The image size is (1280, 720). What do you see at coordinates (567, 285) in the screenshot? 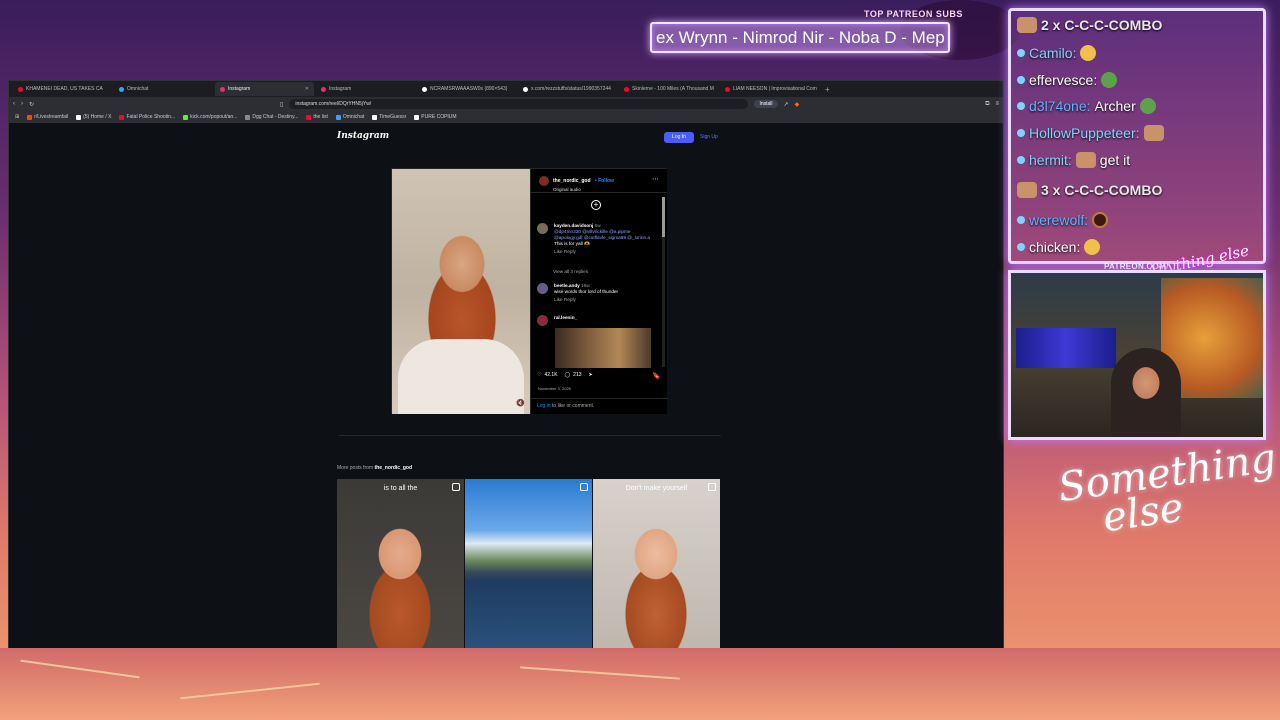
I see `comment-username: beetle.andy` at bounding box center [567, 285].